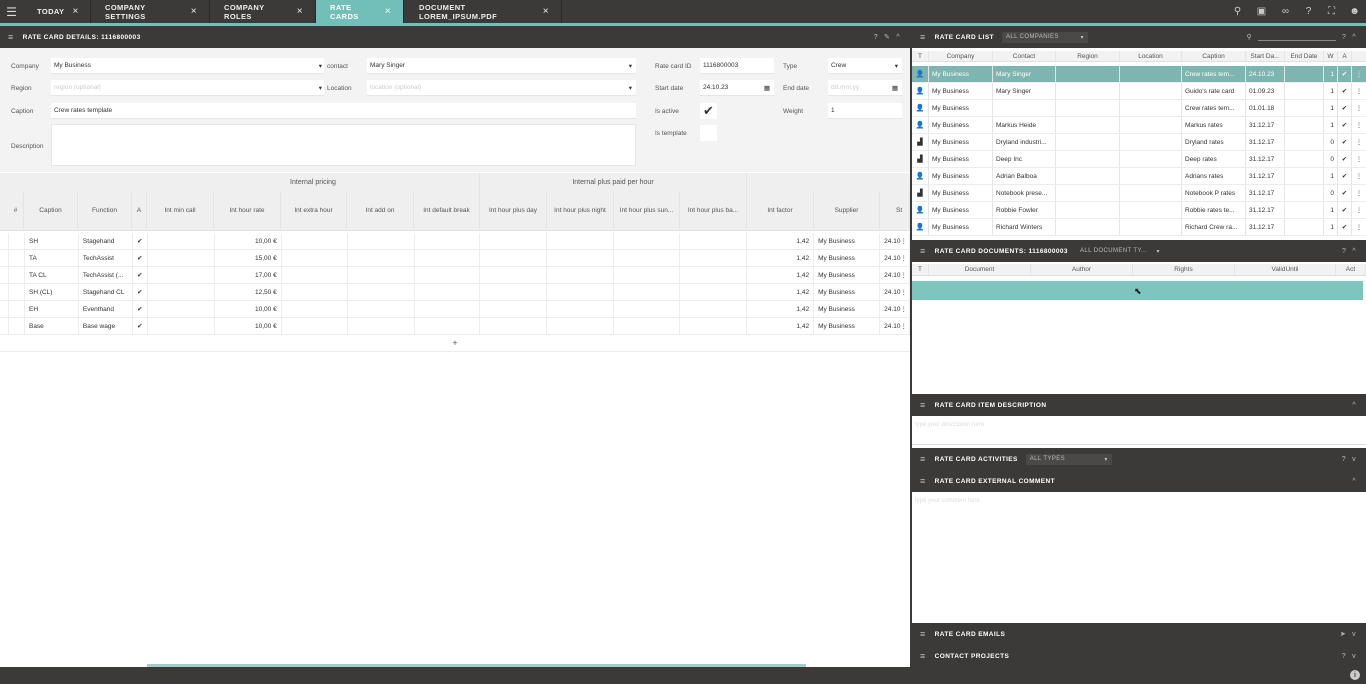  Describe the element at coordinates (188, 66) in the screenshot. I see `company-select: My Business ▾` at that location.